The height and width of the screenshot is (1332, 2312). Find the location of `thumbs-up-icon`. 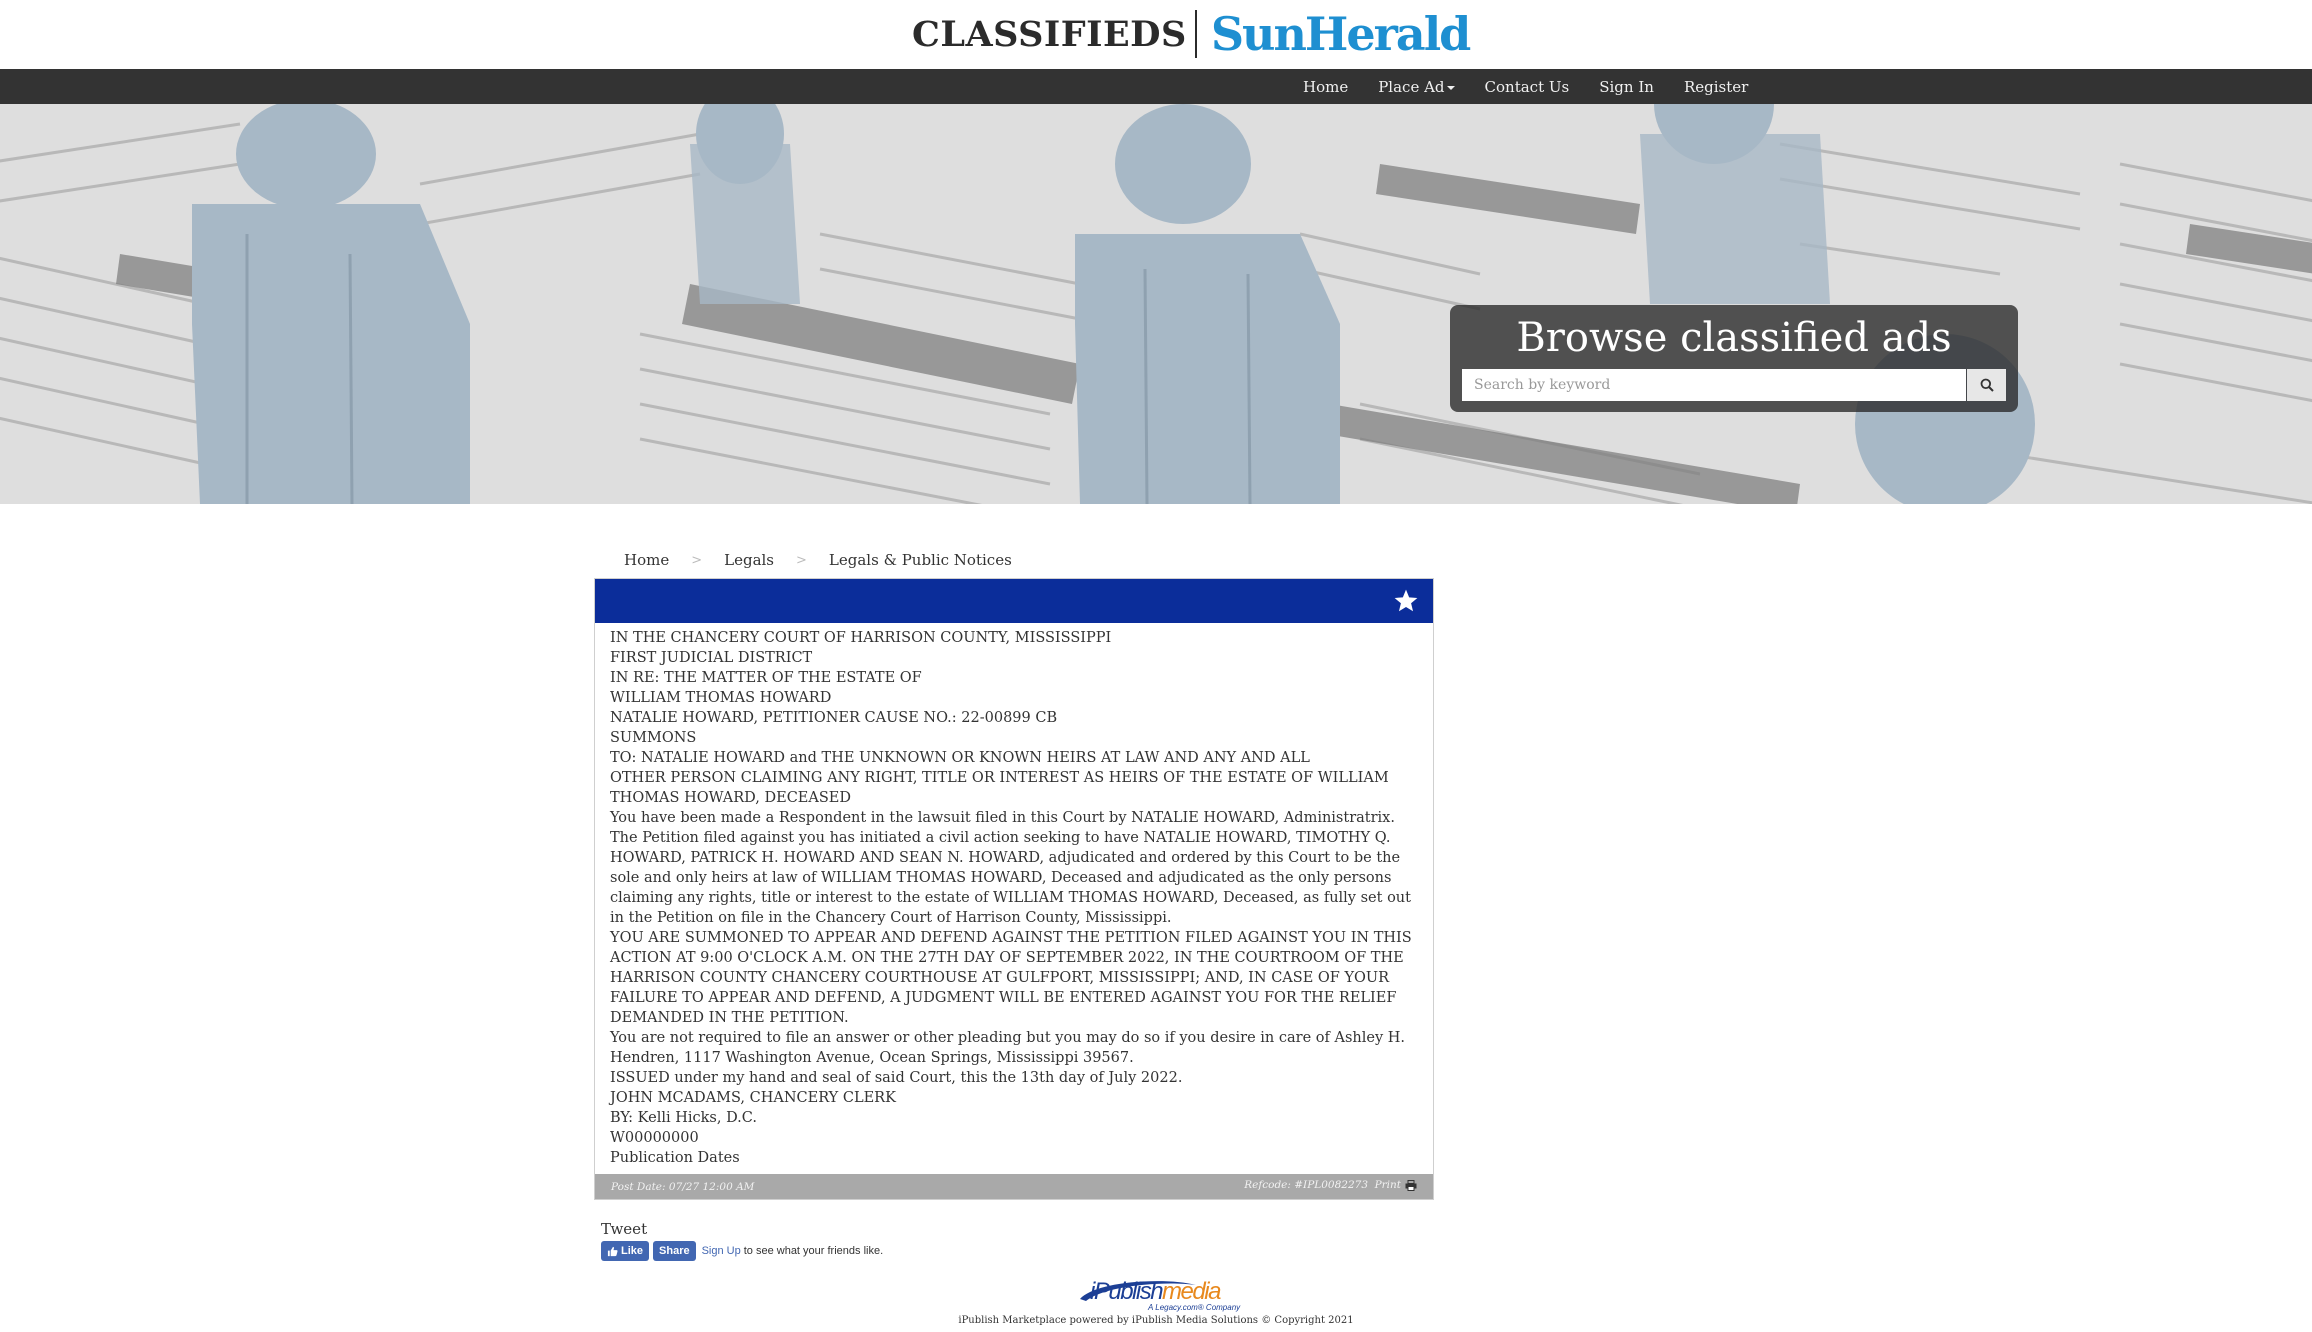

thumbs-up-icon is located at coordinates (612, 1251).